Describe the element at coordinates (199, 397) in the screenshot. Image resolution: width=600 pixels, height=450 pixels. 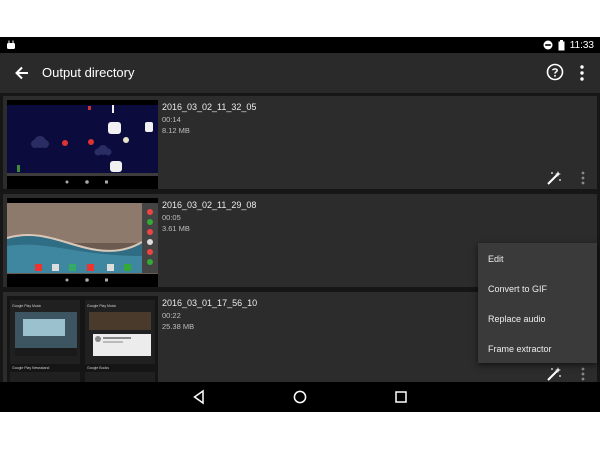
I see `back-triangle-icon` at that location.